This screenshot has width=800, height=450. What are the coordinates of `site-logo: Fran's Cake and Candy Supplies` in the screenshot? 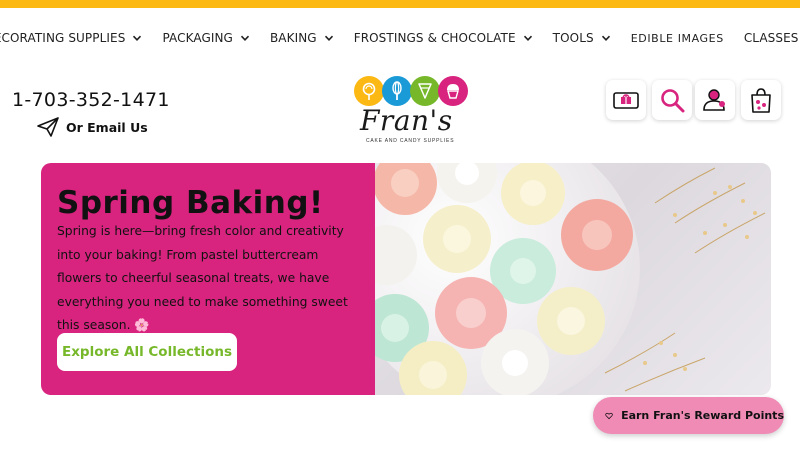 It's located at (411, 114).